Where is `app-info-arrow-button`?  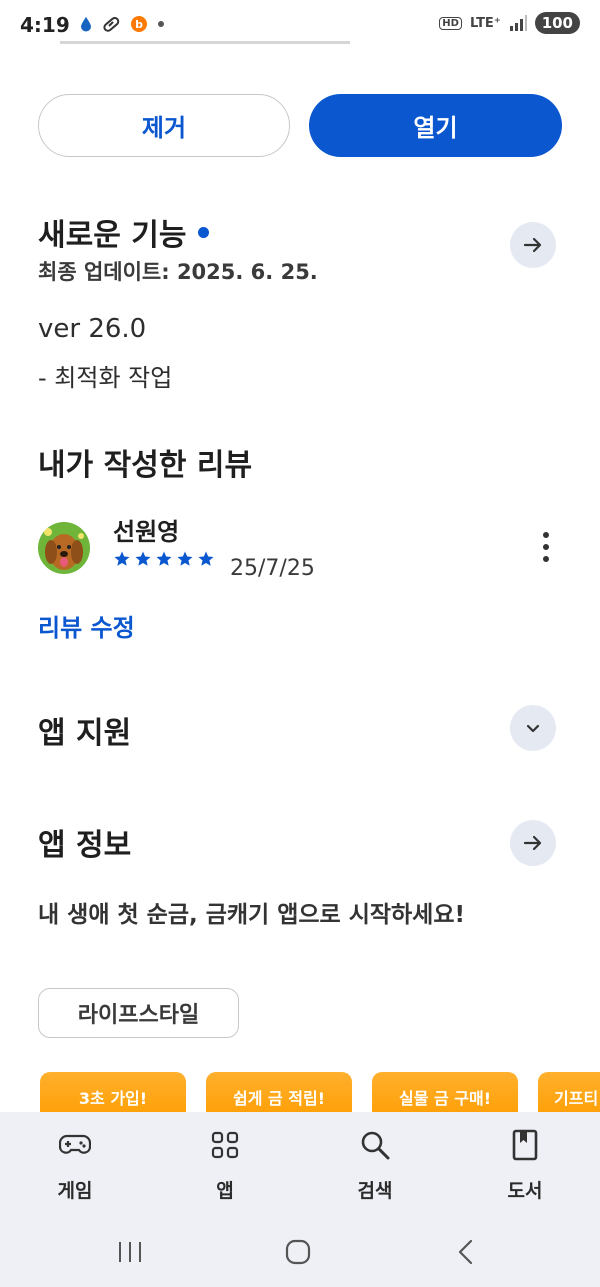 app-info-arrow-button is located at coordinates (533, 843).